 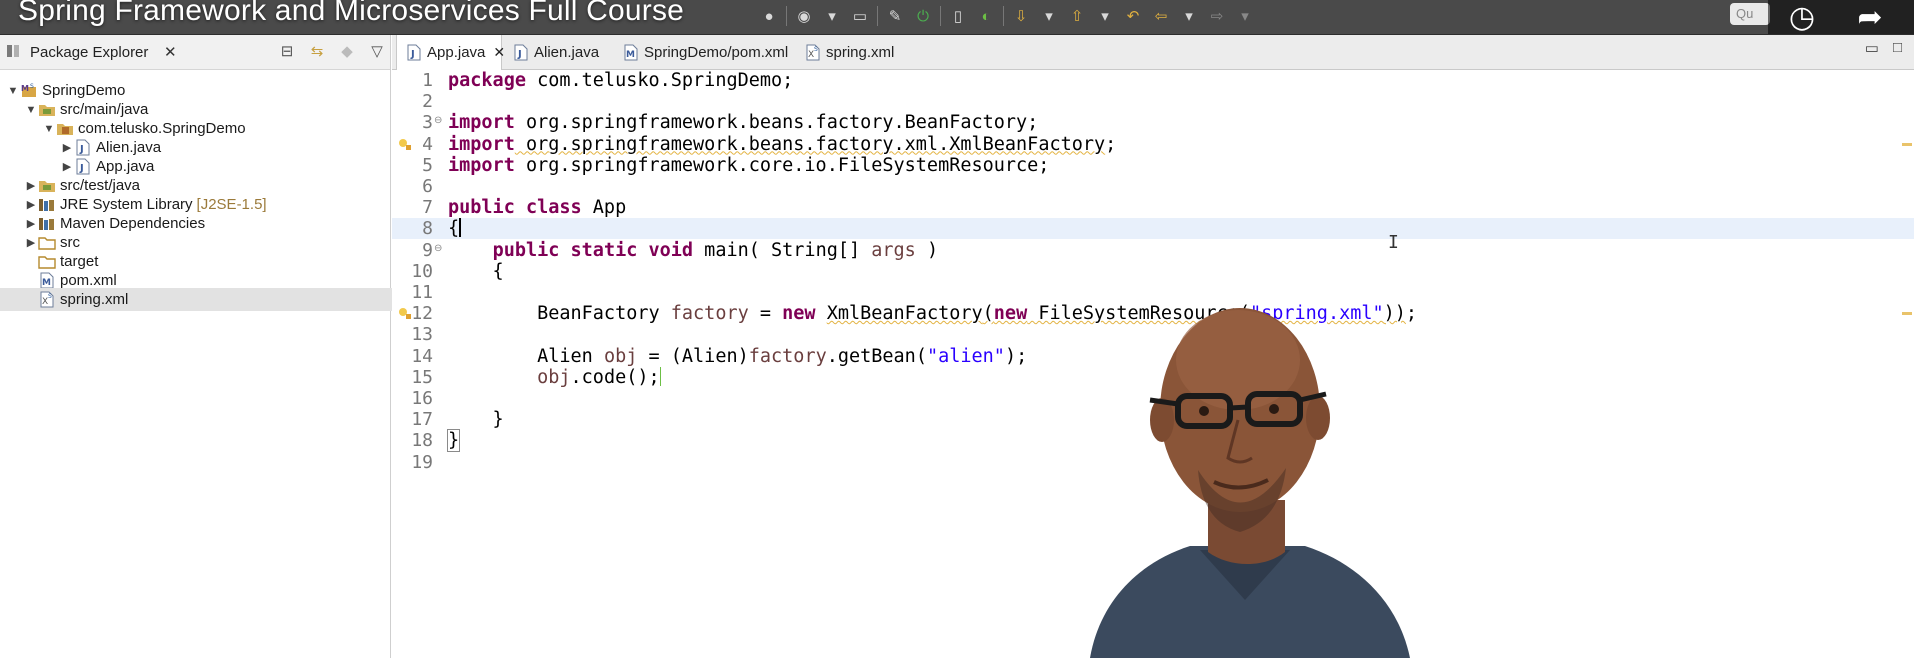 I want to click on tree-item: X Sspring.xml, so click(x=205, y=299).